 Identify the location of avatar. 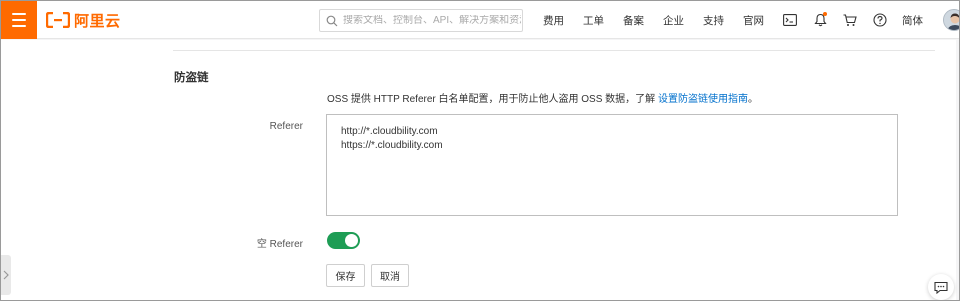
(951, 20).